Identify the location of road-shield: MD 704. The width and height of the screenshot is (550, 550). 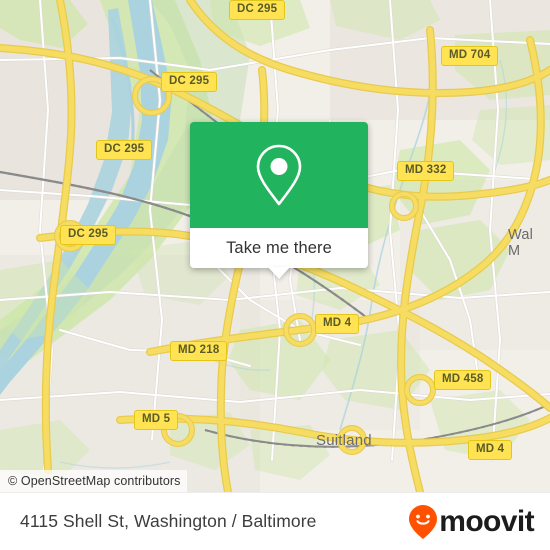
(470, 56).